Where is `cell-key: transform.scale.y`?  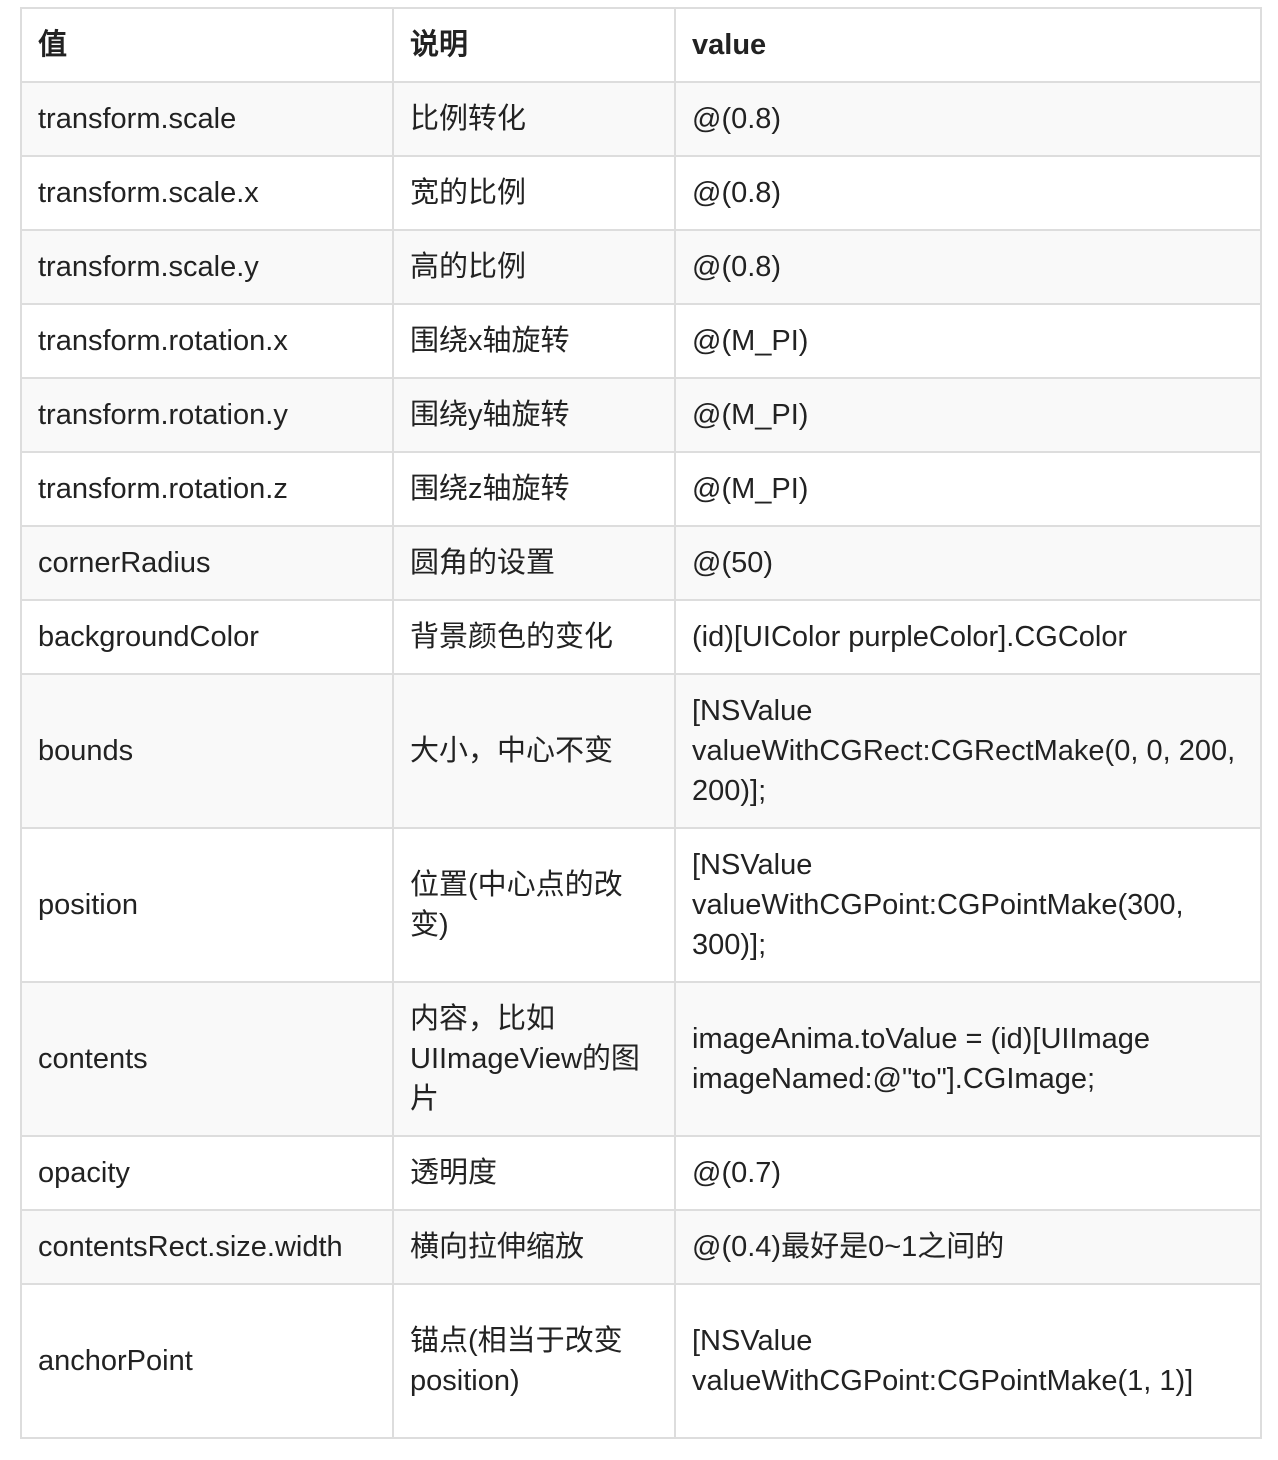 cell-key: transform.scale.y is located at coordinates (207, 267).